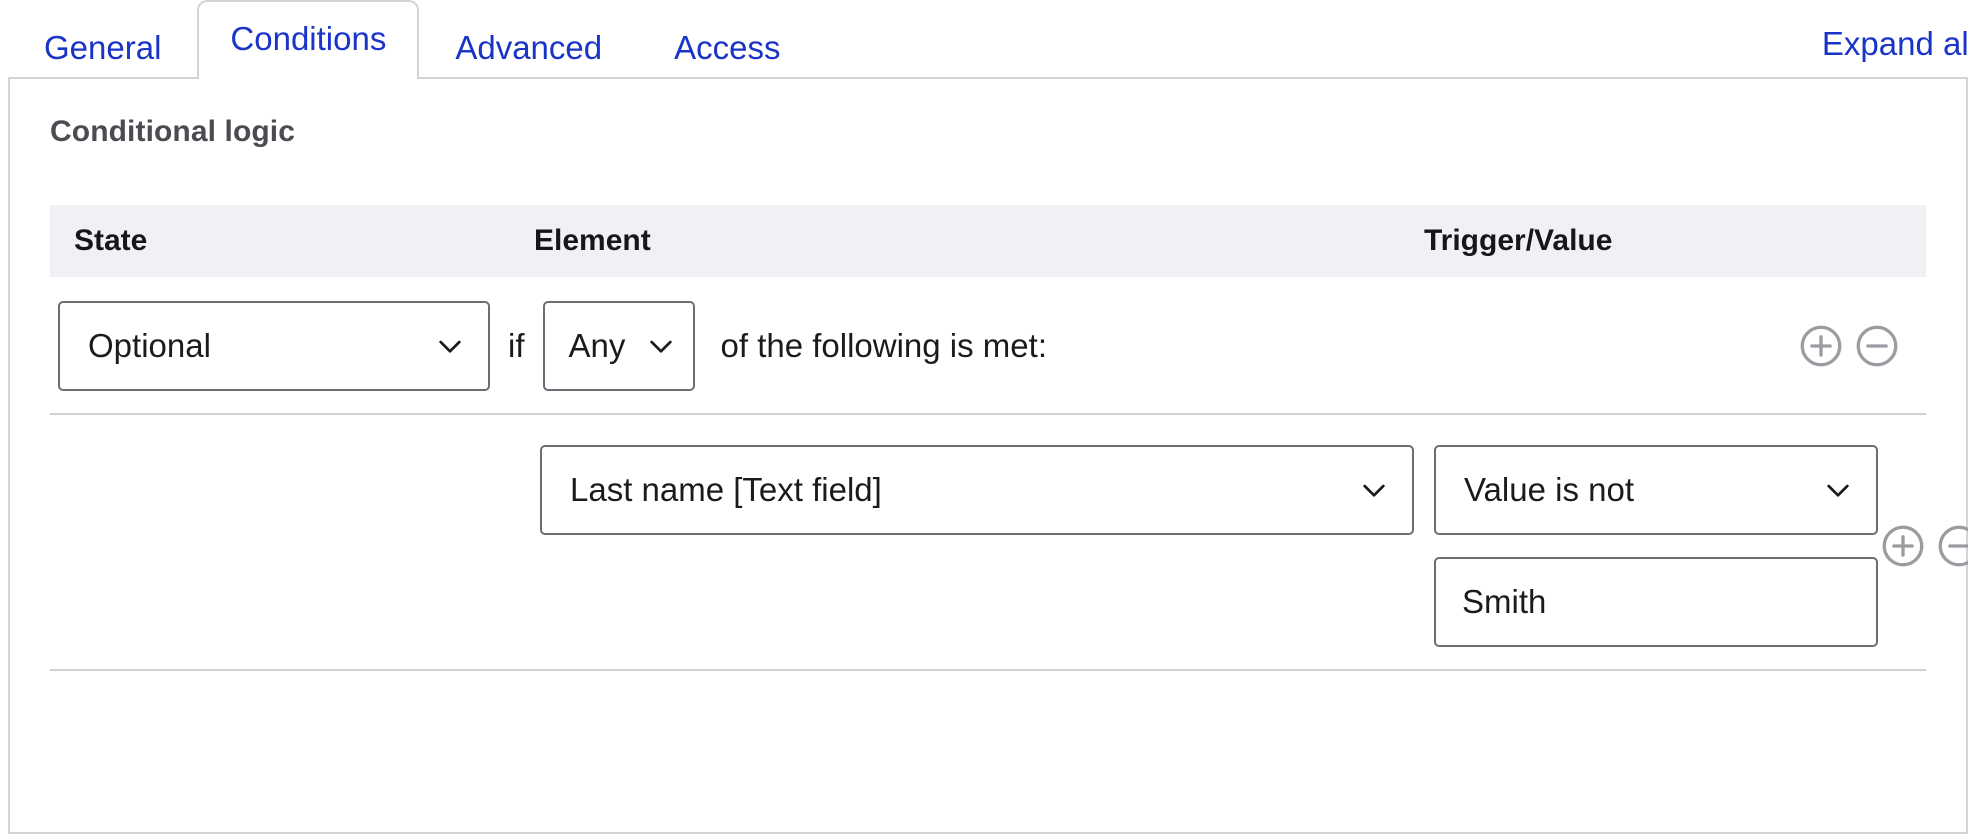 The width and height of the screenshot is (1968, 834). I want to click on trigger-select: Value is not, so click(1656, 490).